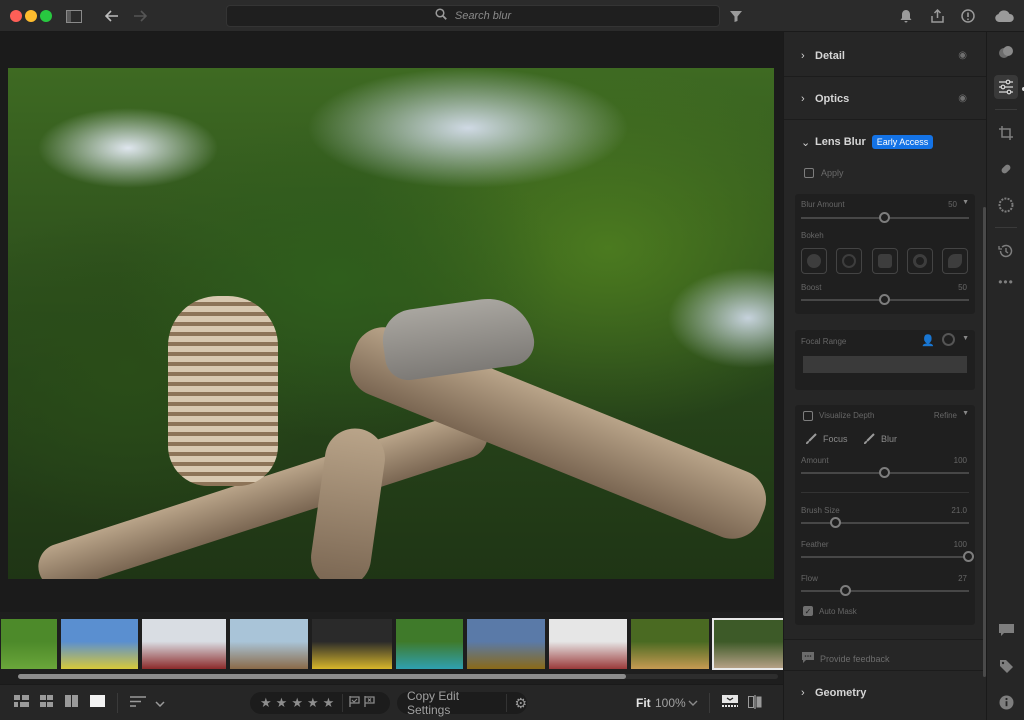 Image resolution: width=1024 pixels, height=720 pixels. What do you see at coordinates (959, 510) in the screenshot?
I see `brush-size-value: 21.0` at bounding box center [959, 510].